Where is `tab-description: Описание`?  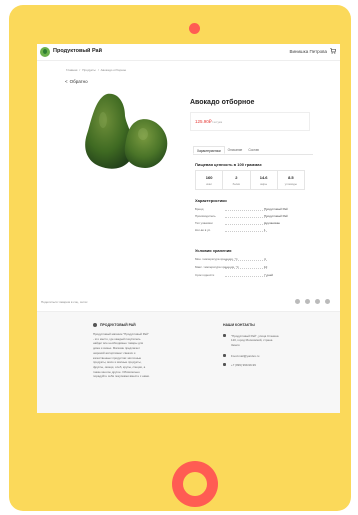
tab-description: Описание is located at coordinates (235, 150).